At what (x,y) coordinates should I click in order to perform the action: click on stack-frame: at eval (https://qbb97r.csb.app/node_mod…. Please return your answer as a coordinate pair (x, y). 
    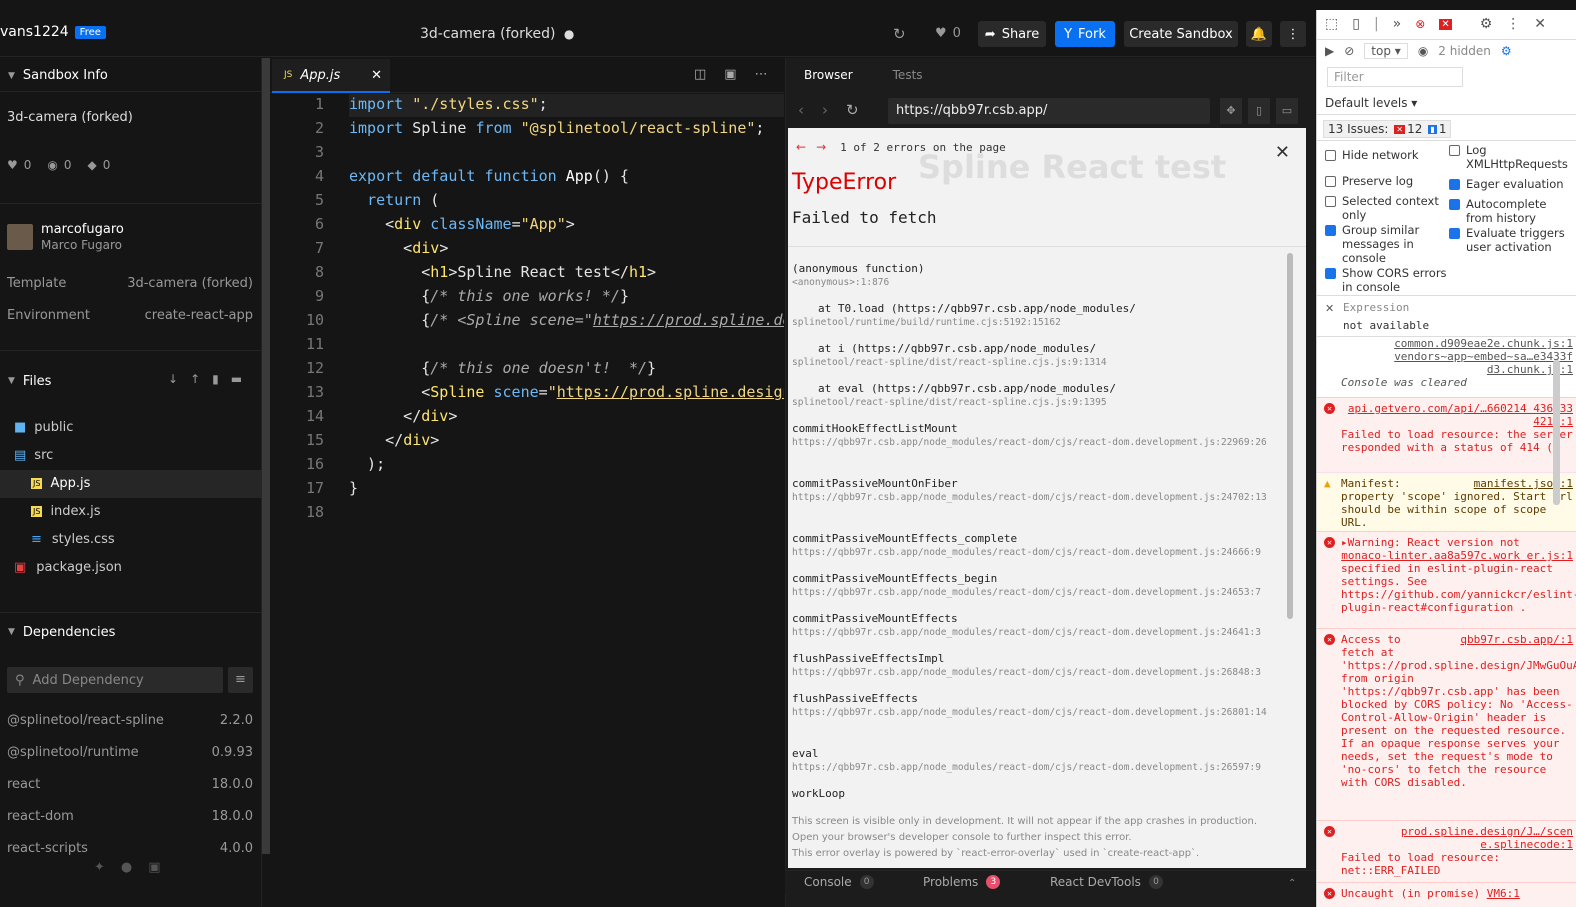
    Looking at the image, I should click on (1038, 395).